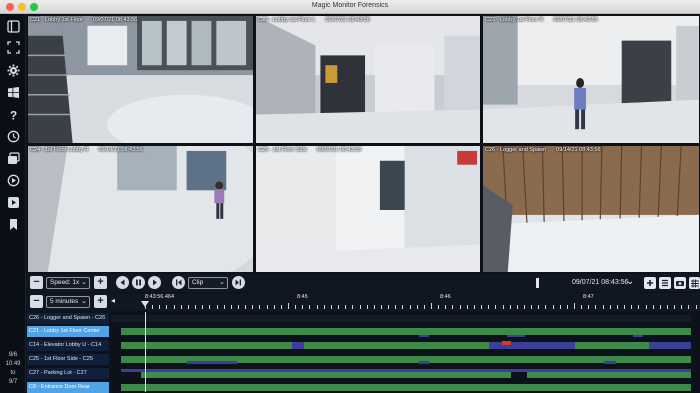  I want to click on track-label: C26 - Logger and Spawn - C26, so click(68, 318).